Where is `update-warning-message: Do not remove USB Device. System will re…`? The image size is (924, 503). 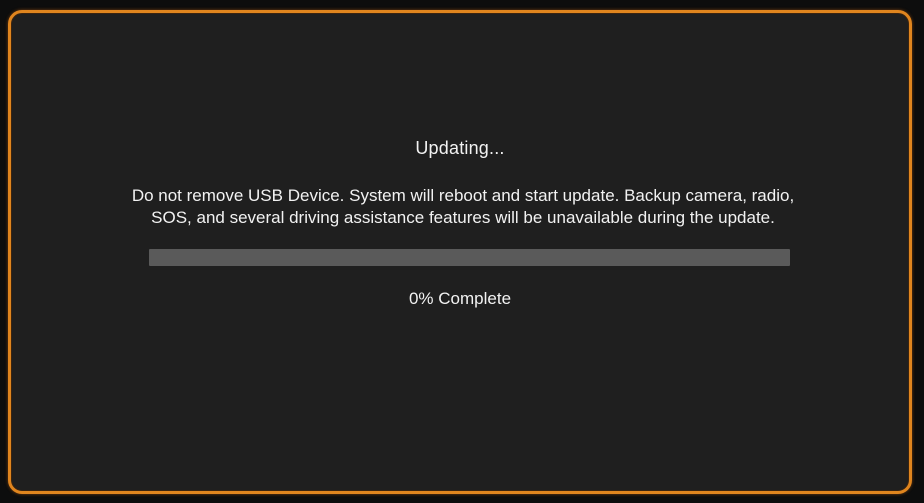
update-warning-message: Do not remove USB Device. System will re… is located at coordinates (463, 207).